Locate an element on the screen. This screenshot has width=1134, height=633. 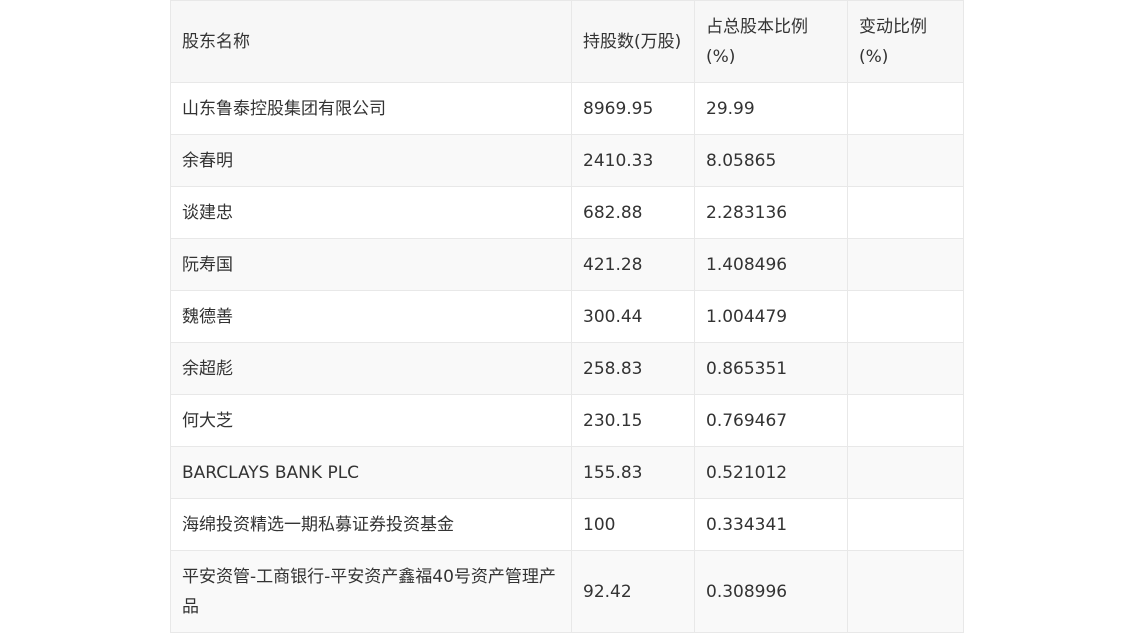
cell-ratio: 1.004479 is located at coordinates (771, 316).